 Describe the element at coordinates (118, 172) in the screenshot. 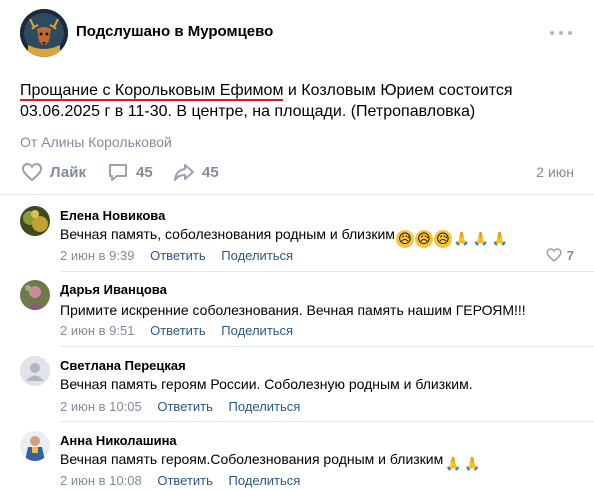

I see `comment-icon` at that location.